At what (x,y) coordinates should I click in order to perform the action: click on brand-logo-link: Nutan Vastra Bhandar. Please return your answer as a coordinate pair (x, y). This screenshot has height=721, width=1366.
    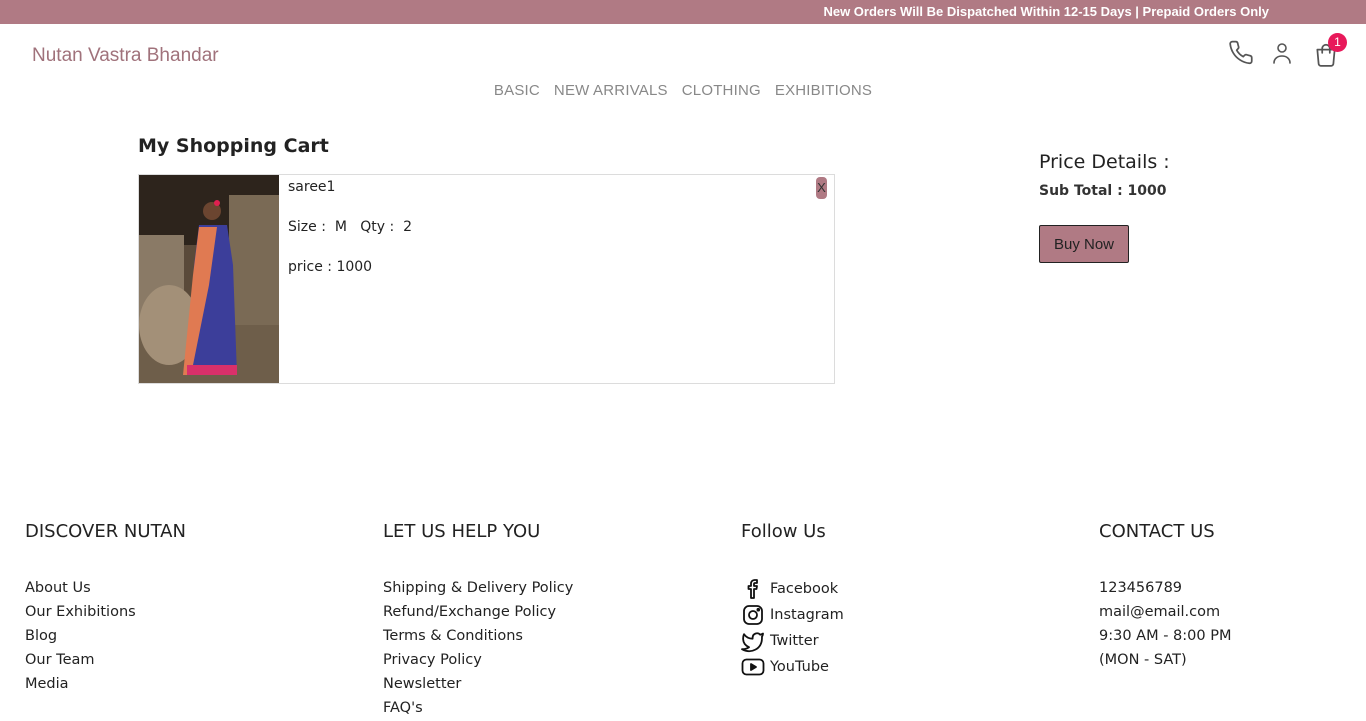
    Looking at the image, I should click on (125, 56).